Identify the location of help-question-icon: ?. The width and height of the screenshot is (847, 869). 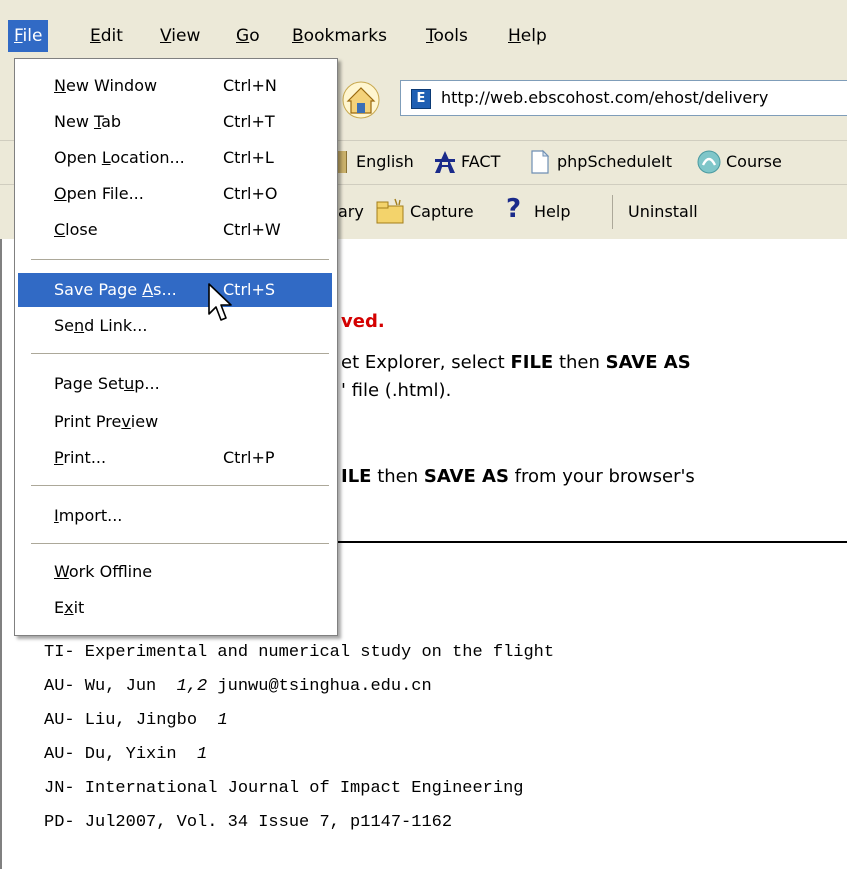
(514, 209).